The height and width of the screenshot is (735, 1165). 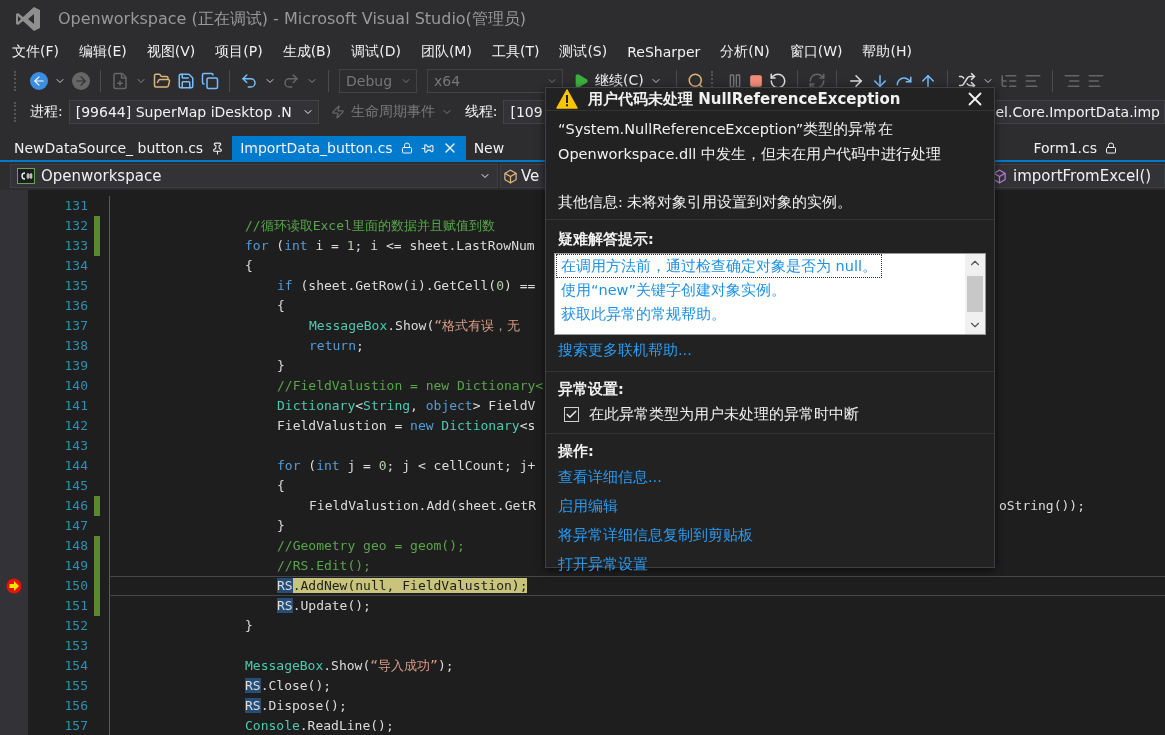 What do you see at coordinates (162, 81) in the screenshot?
I see `open-folder-icon` at bounding box center [162, 81].